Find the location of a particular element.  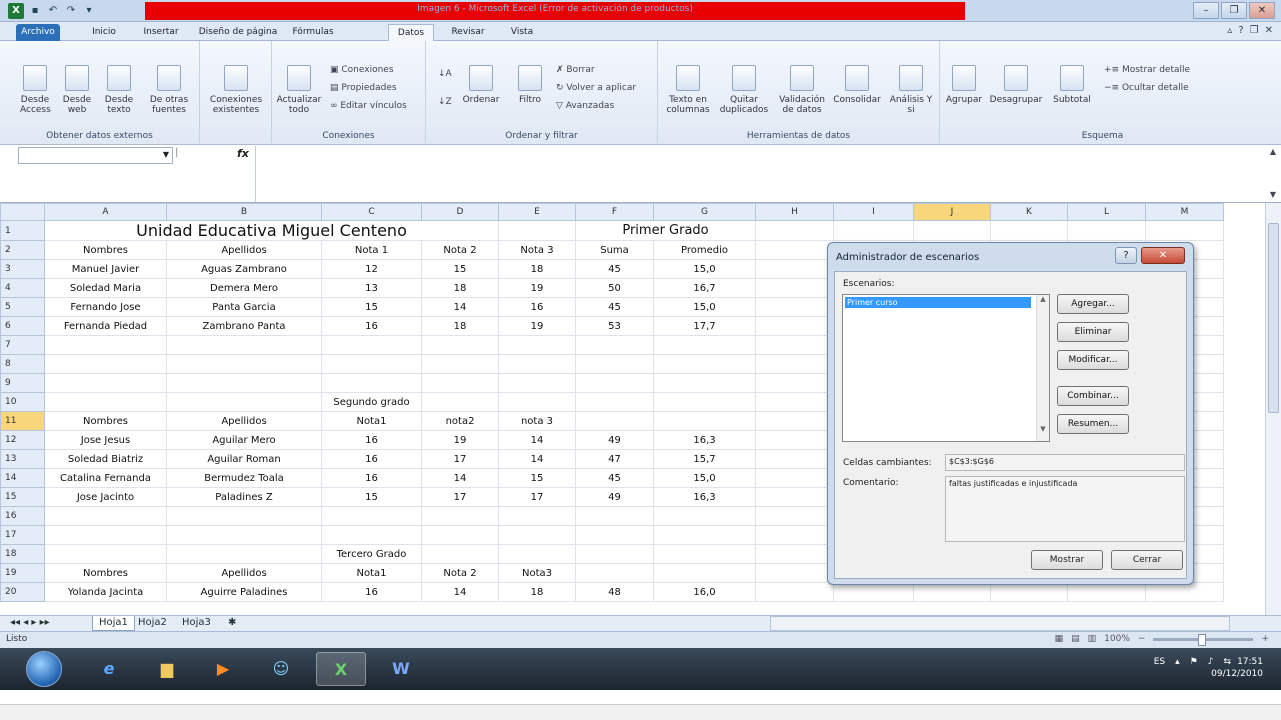

tab-datos: Datos is located at coordinates (411, 32).